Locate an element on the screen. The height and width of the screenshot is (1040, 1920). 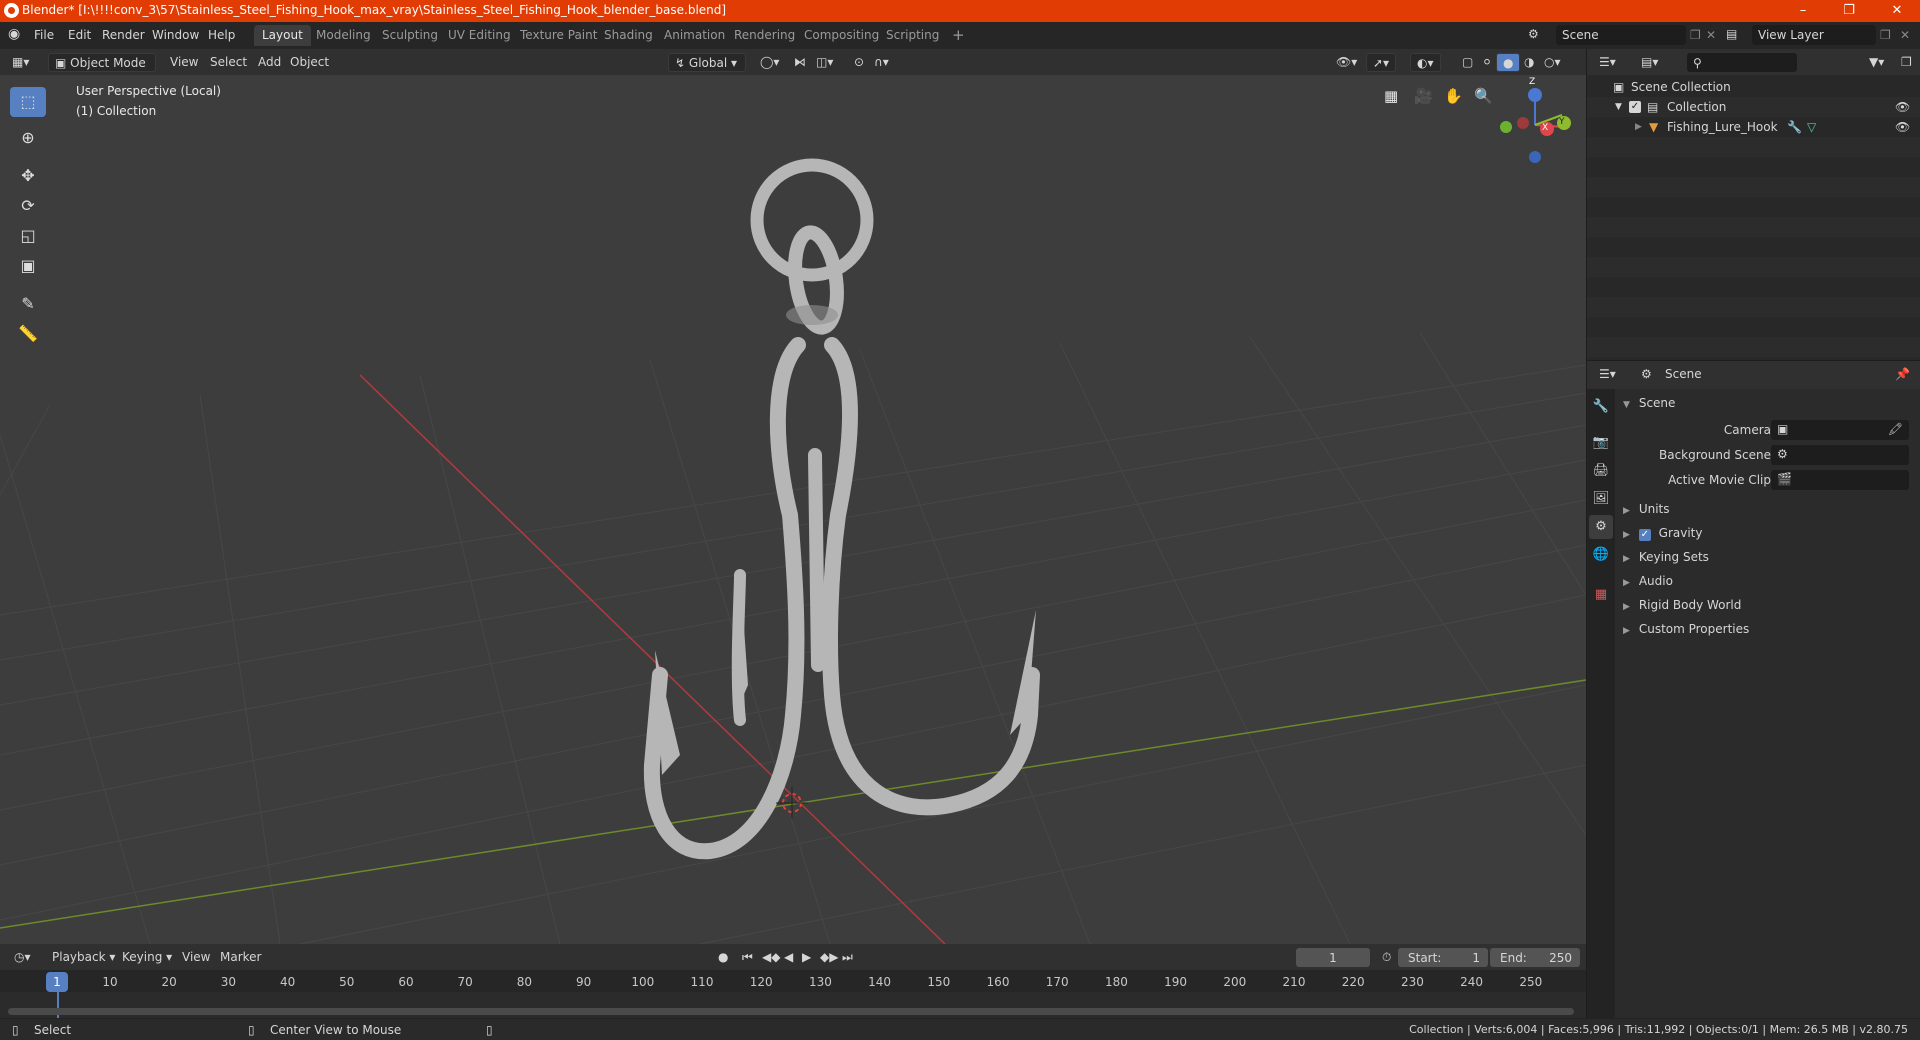
add-workspace-button: + is located at coordinates (958, 35).